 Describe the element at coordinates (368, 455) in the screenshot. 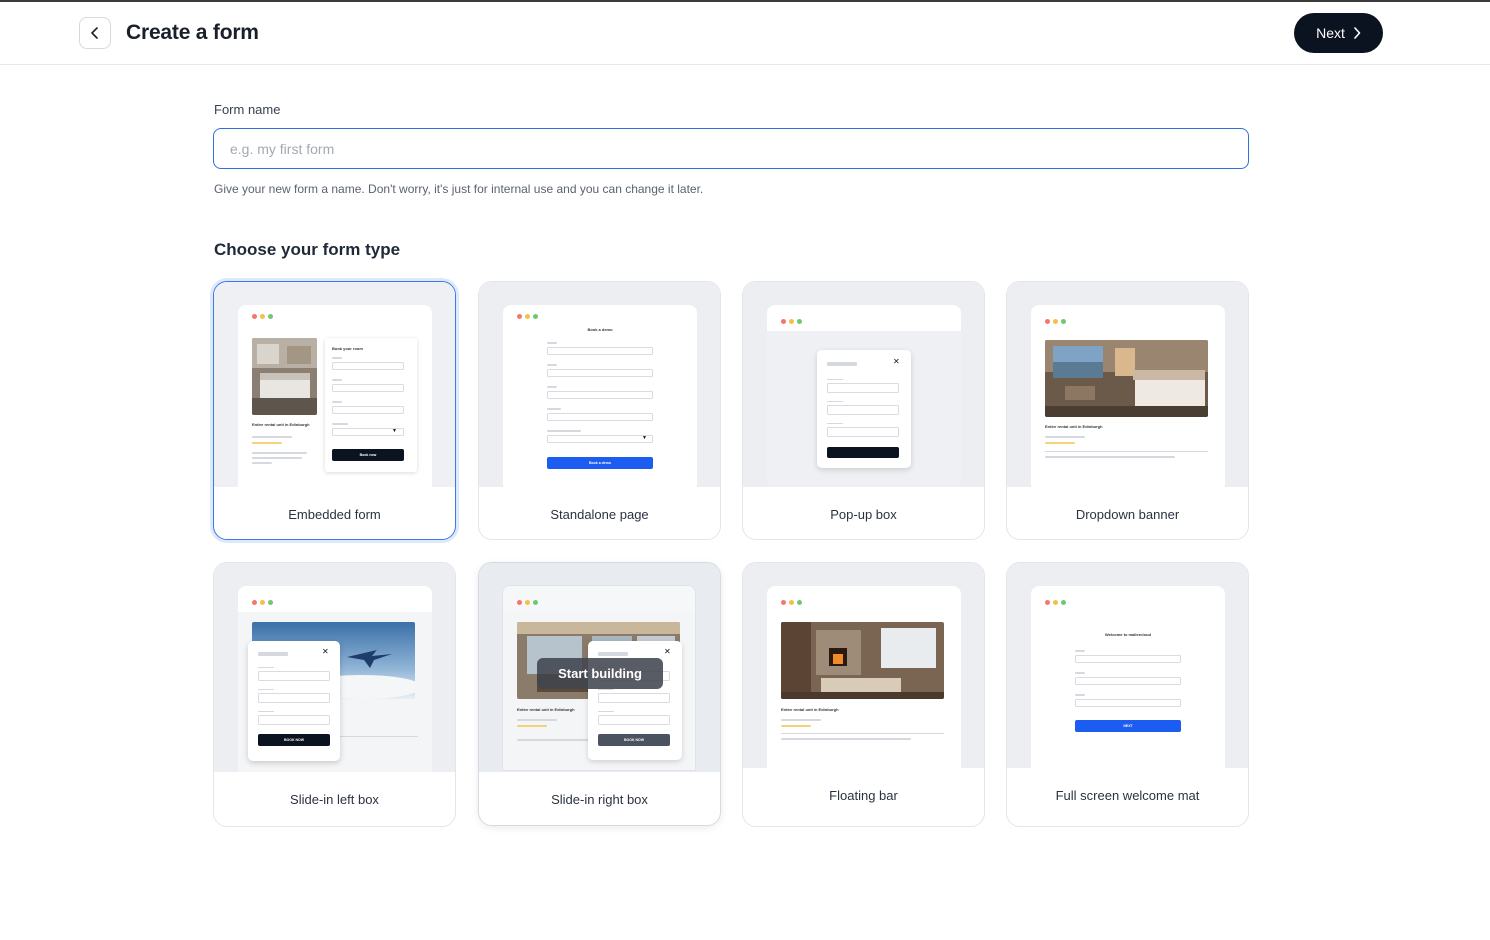

I see `book-now-button: Book now` at that location.